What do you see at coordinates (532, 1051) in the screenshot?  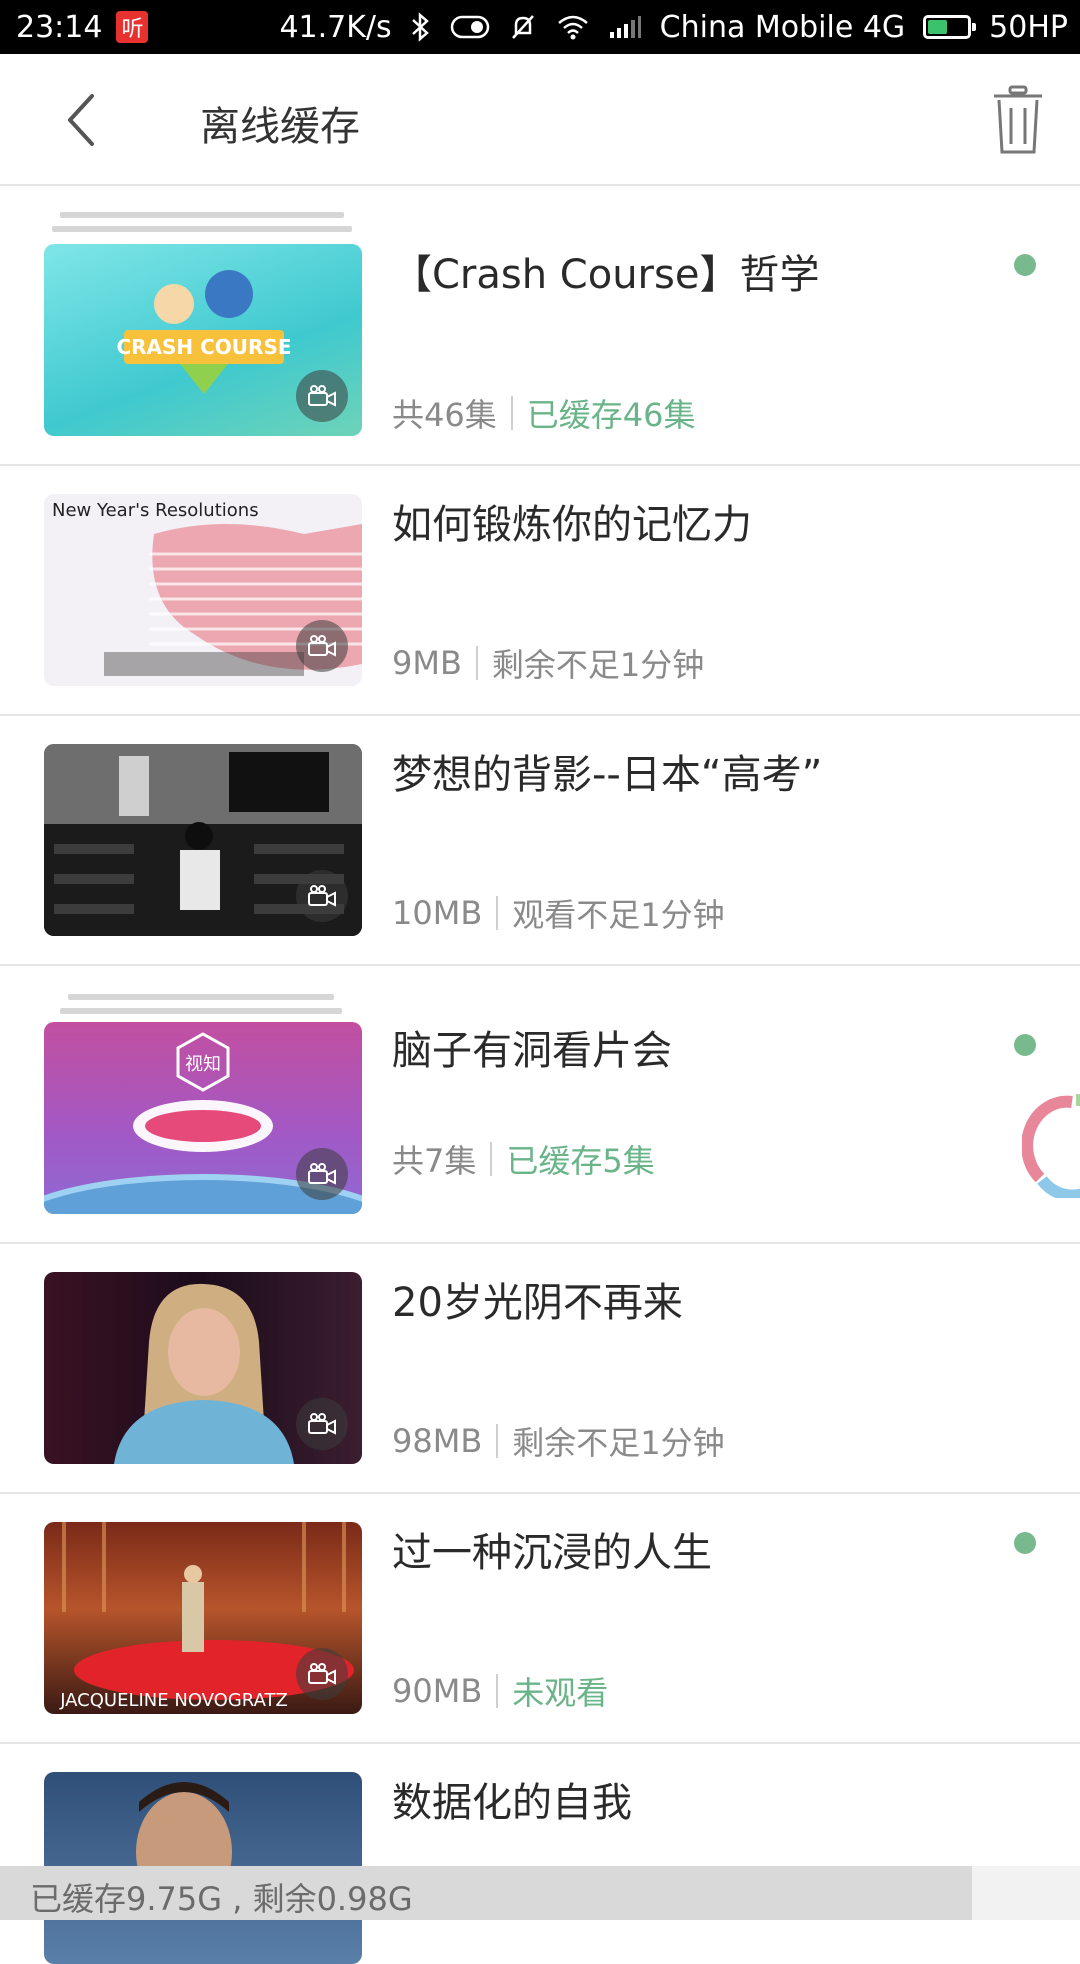 I see `item-title: 脑子有洞看片会` at bounding box center [532, 1051].